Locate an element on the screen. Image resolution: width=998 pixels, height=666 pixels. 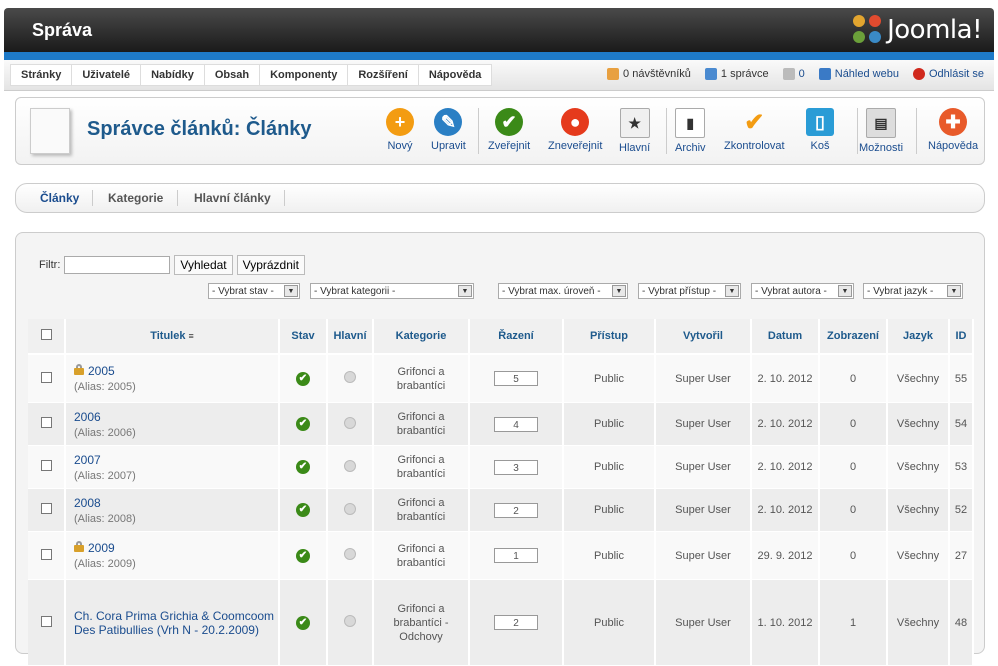
select-state: - Vybrat stav - ▼ is located at coordinates (254, 291).